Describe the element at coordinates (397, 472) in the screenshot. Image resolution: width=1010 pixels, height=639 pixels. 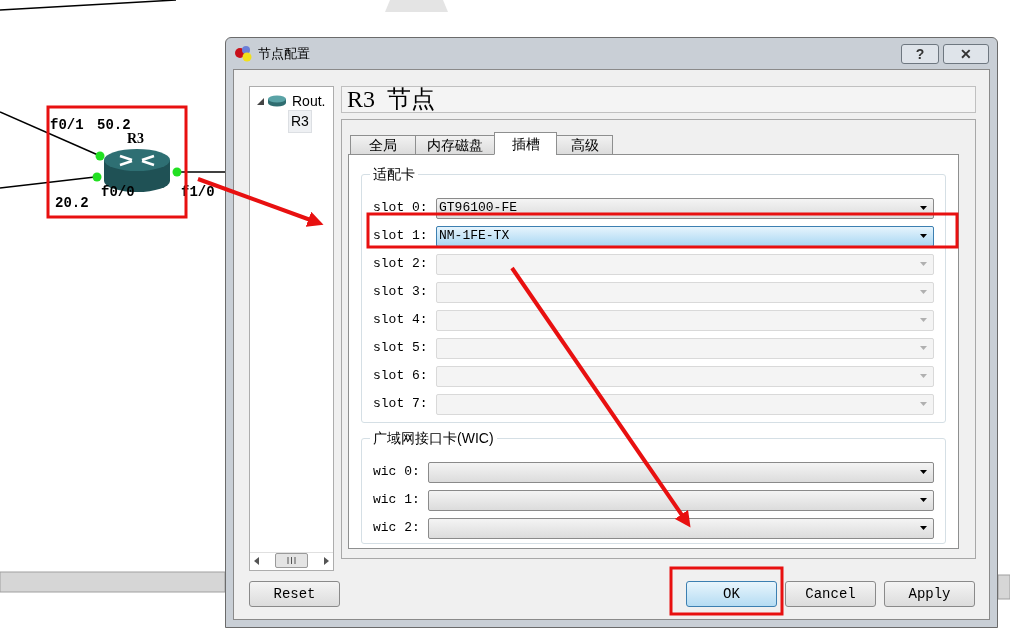
I see `slot-label: wic 0:` at that location.